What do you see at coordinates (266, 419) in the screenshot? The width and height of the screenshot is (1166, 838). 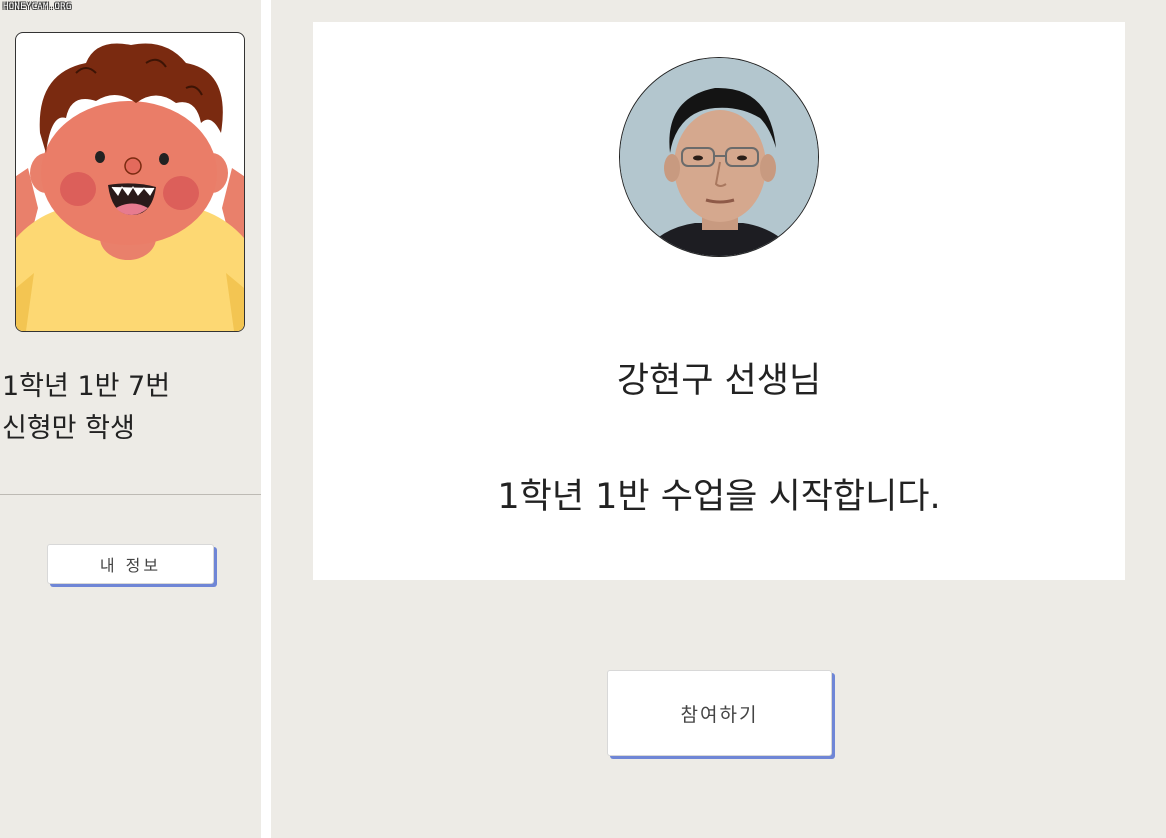 I see `sidebar-gutter` at bounding box center [266, 419].